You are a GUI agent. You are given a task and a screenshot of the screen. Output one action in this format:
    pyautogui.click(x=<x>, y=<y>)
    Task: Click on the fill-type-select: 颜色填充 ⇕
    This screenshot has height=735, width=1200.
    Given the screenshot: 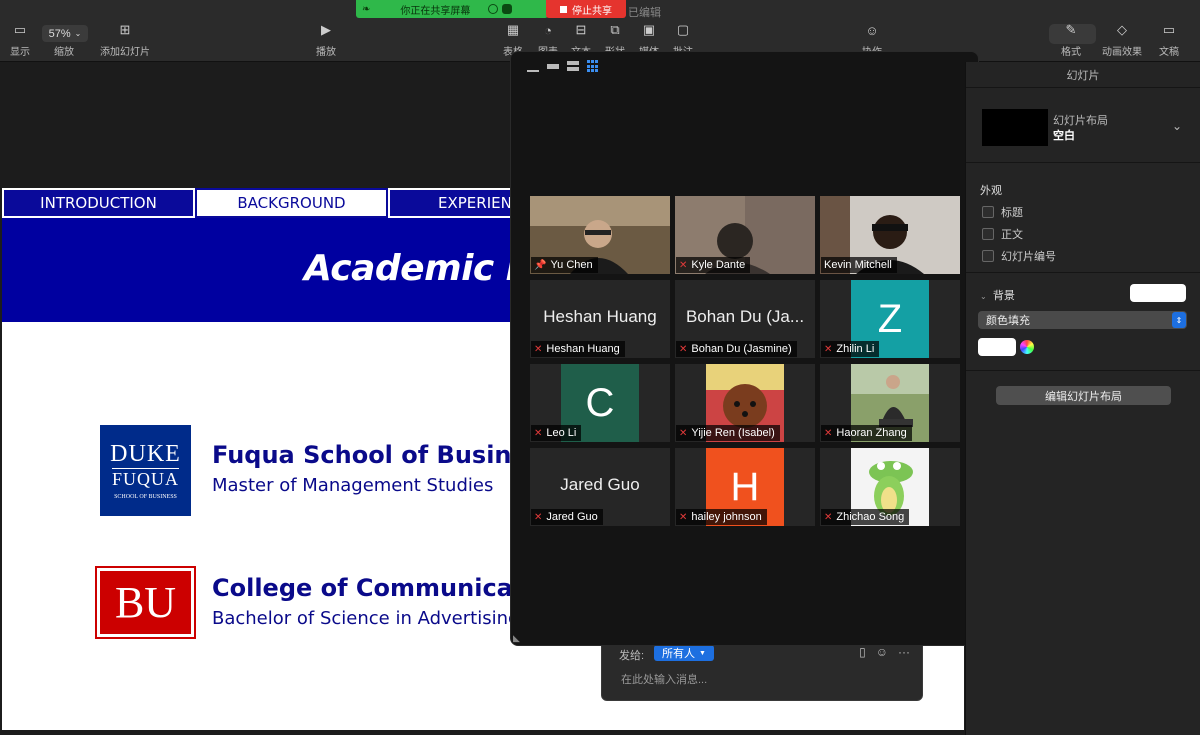 What is the action you would take?
    pyautogui.click(x=1082, y=320)
    